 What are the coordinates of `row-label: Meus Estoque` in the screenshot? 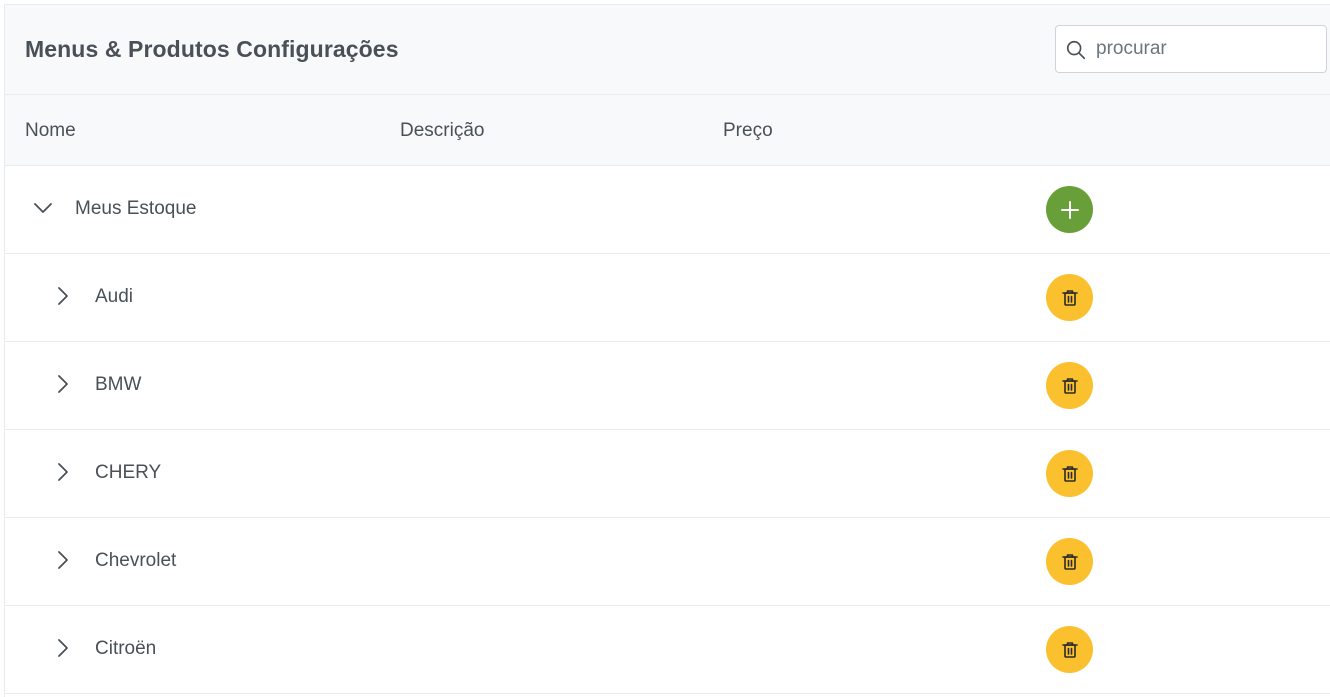 It's located at (136, 208).